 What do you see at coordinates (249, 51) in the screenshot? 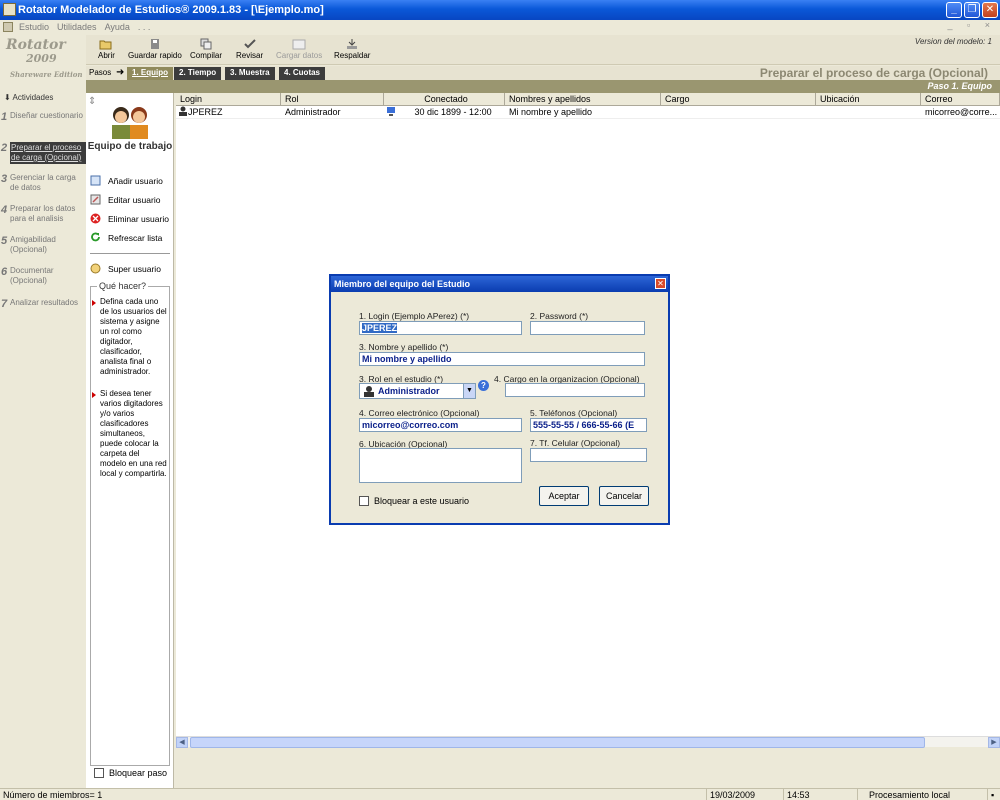
I see `review-button: Revisar` at bounding box center [249, 51].